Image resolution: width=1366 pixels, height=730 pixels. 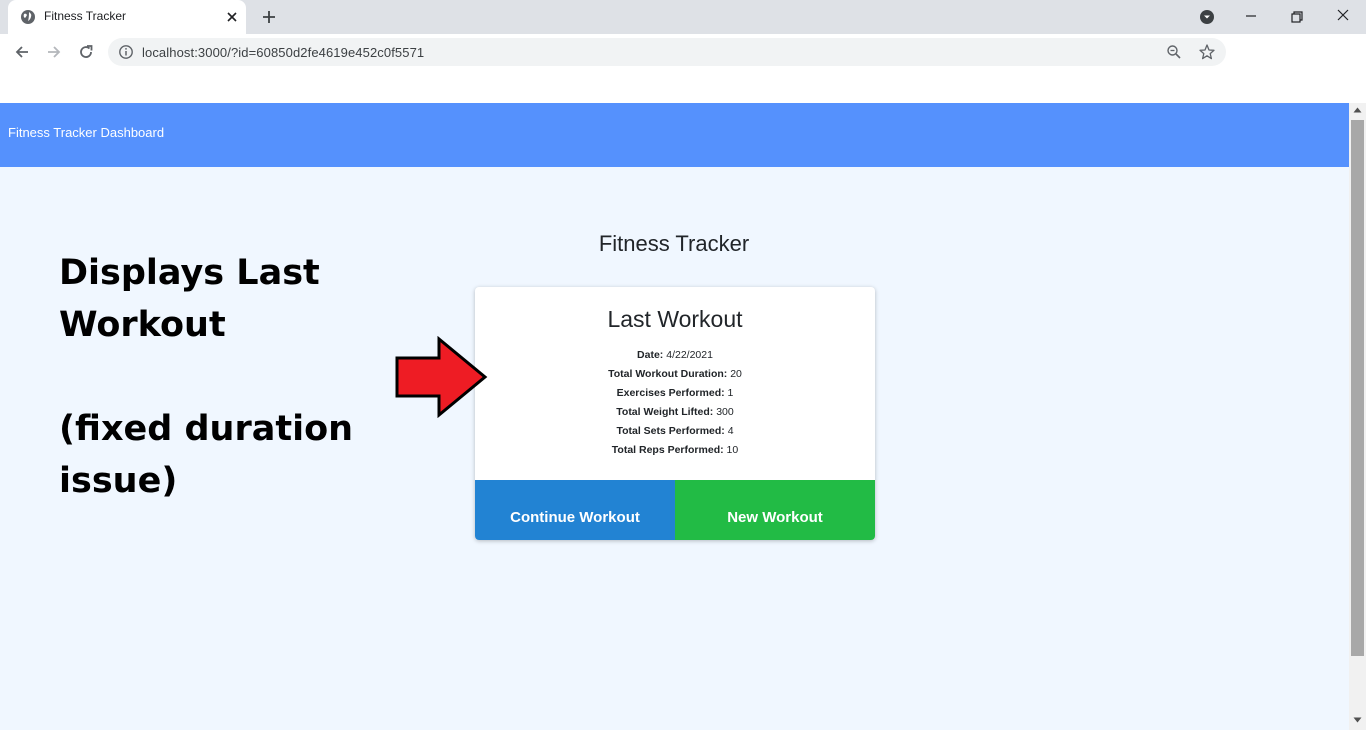 I want to click on zoom-out-icon, so click(x=1174, y=52).